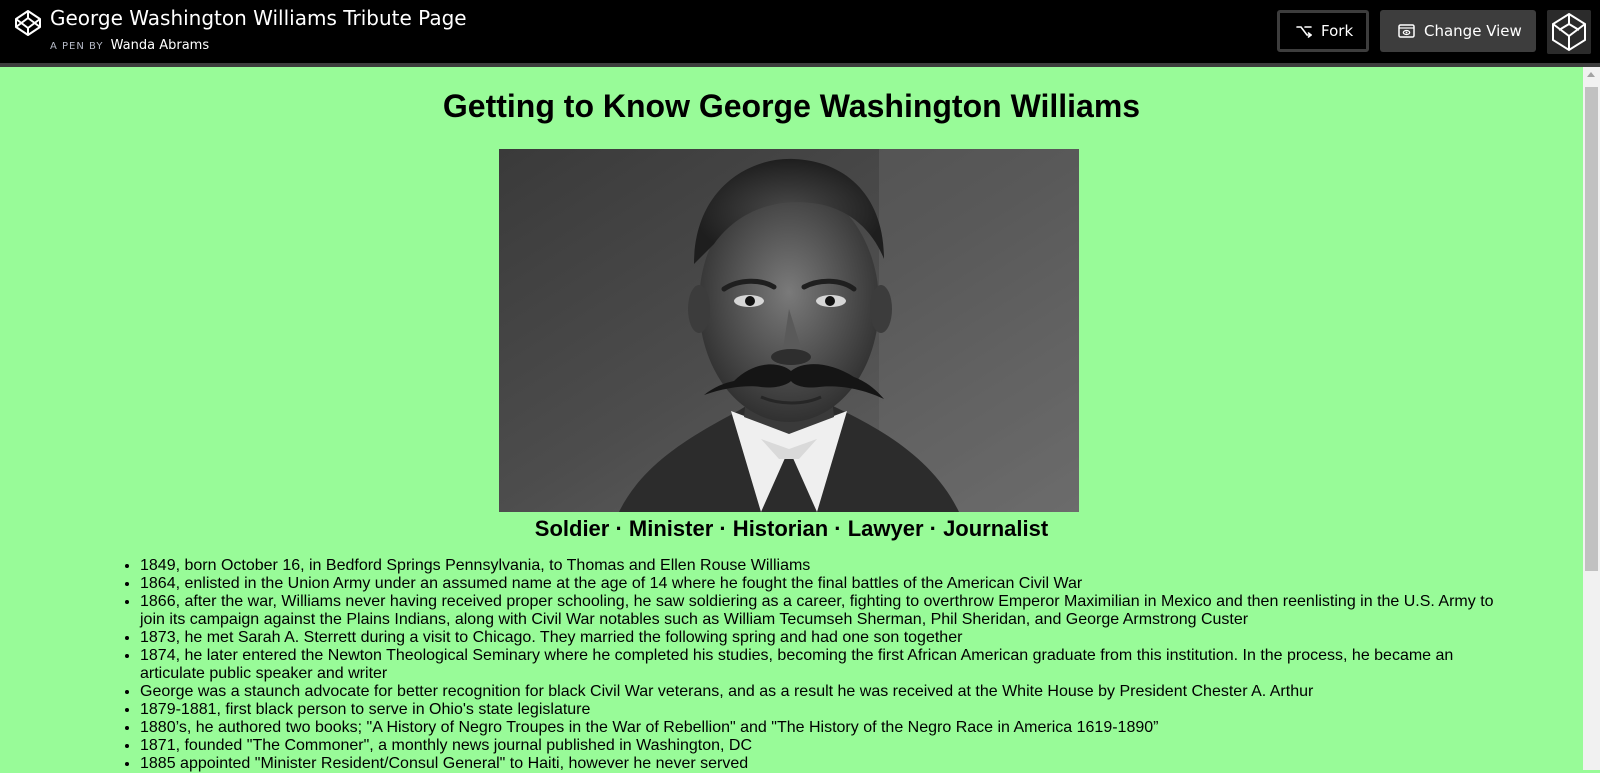 The image size is (1600, 773). What do you see at coordinates (77, 46) in the screenshot?
I see `pen-by-label: A PEN BY` at bounding box center [77, 46].